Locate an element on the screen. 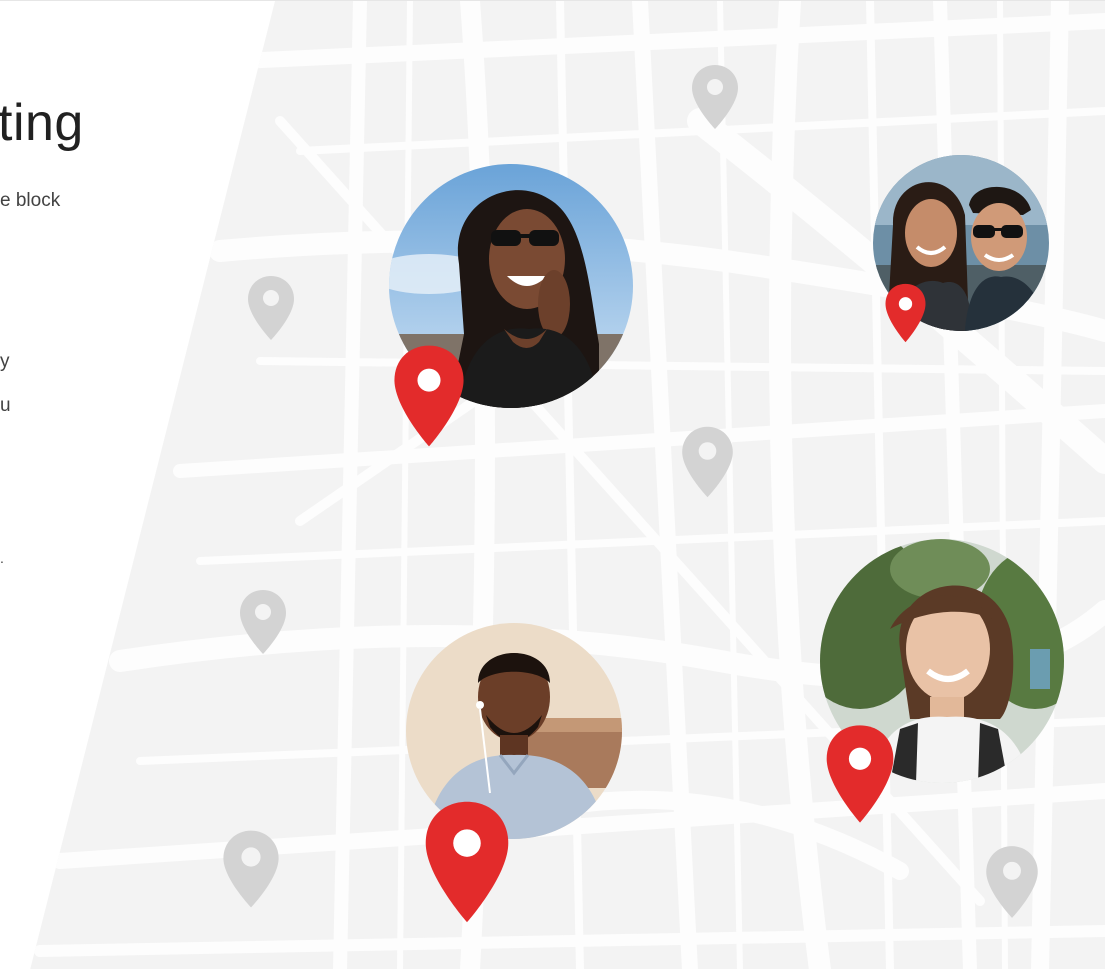 The width and height of the screenshot is (1105, 969). body-text-fragment: . is located at coordinates (2, 558).